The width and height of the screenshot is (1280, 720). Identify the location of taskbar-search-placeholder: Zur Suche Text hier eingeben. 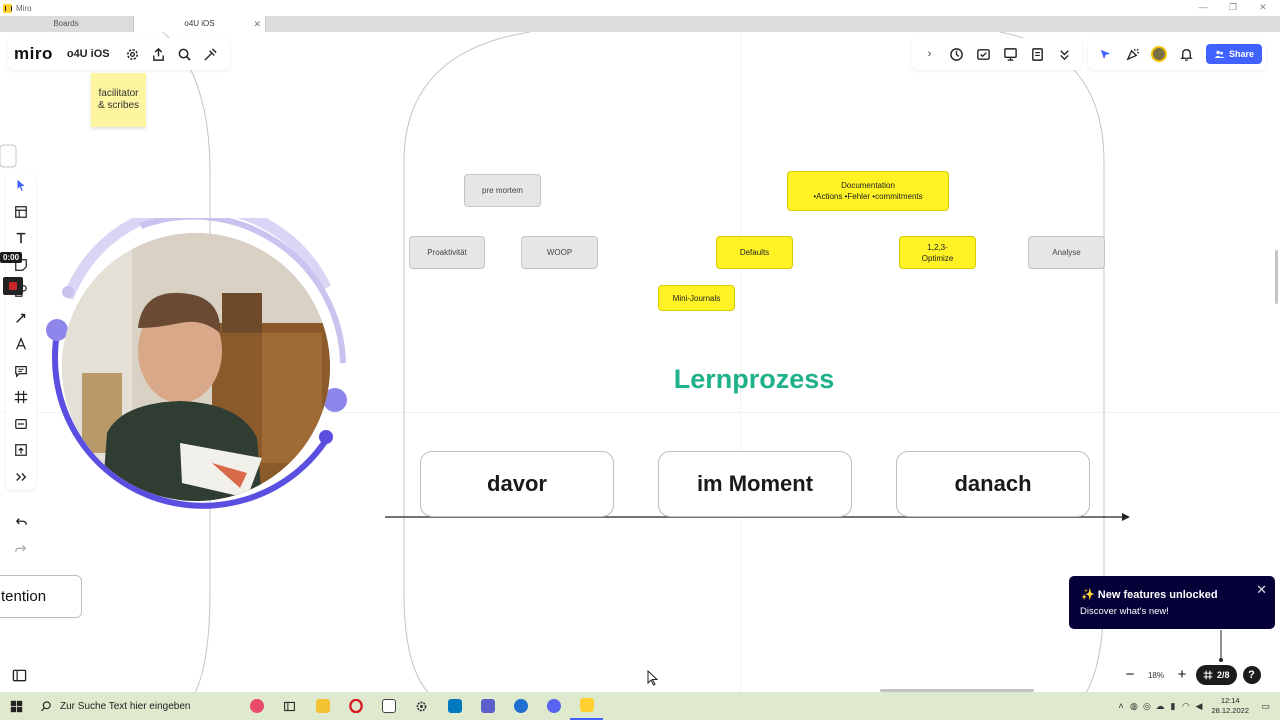
(125, 706).